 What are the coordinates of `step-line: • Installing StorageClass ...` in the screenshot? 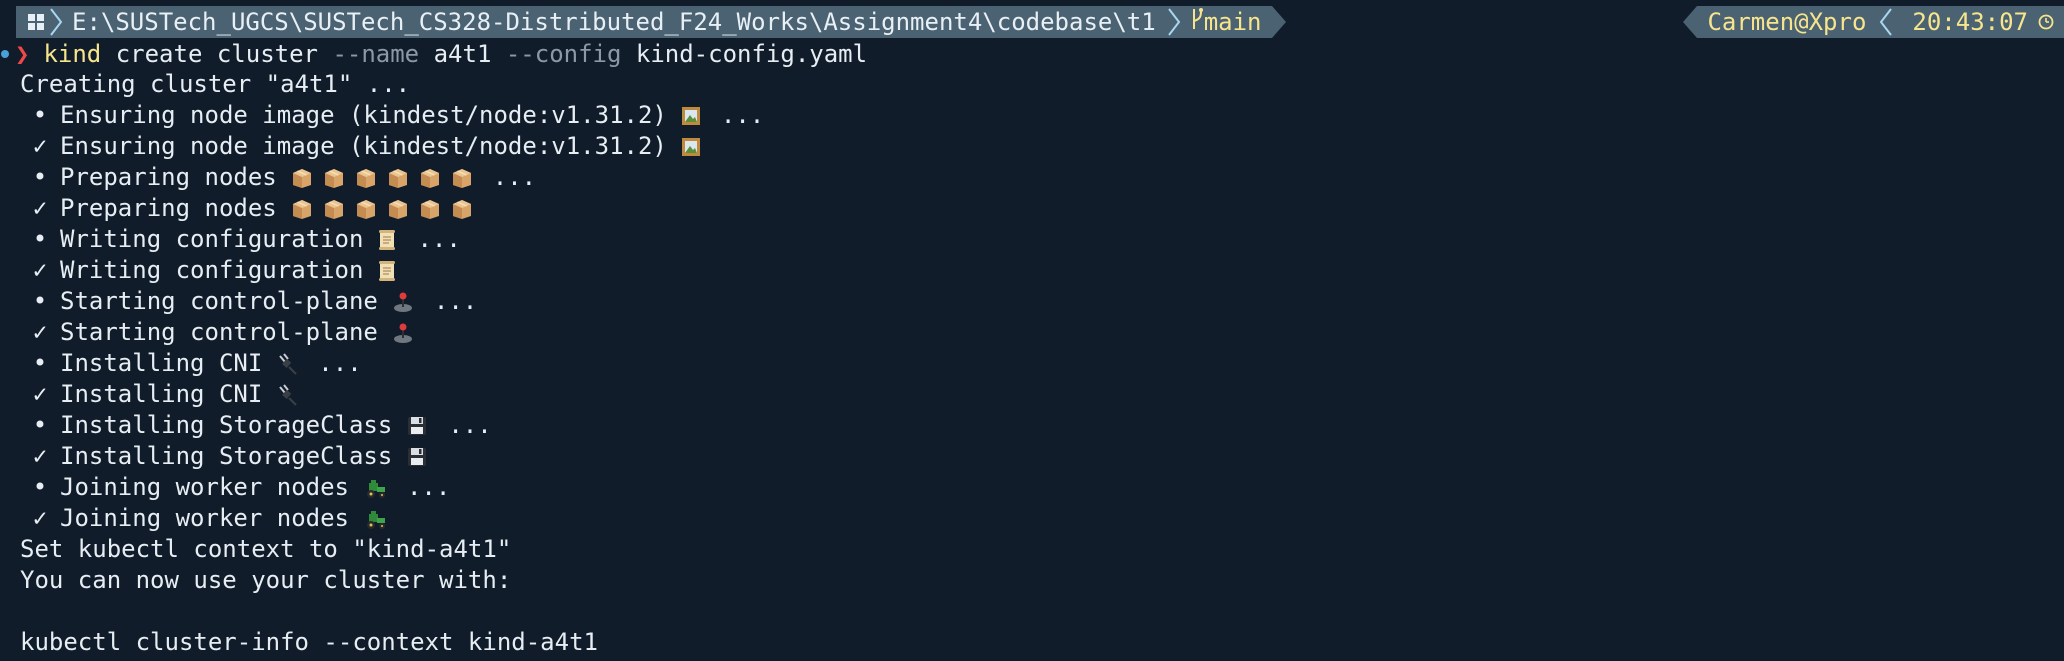 It's located at (392, 425).